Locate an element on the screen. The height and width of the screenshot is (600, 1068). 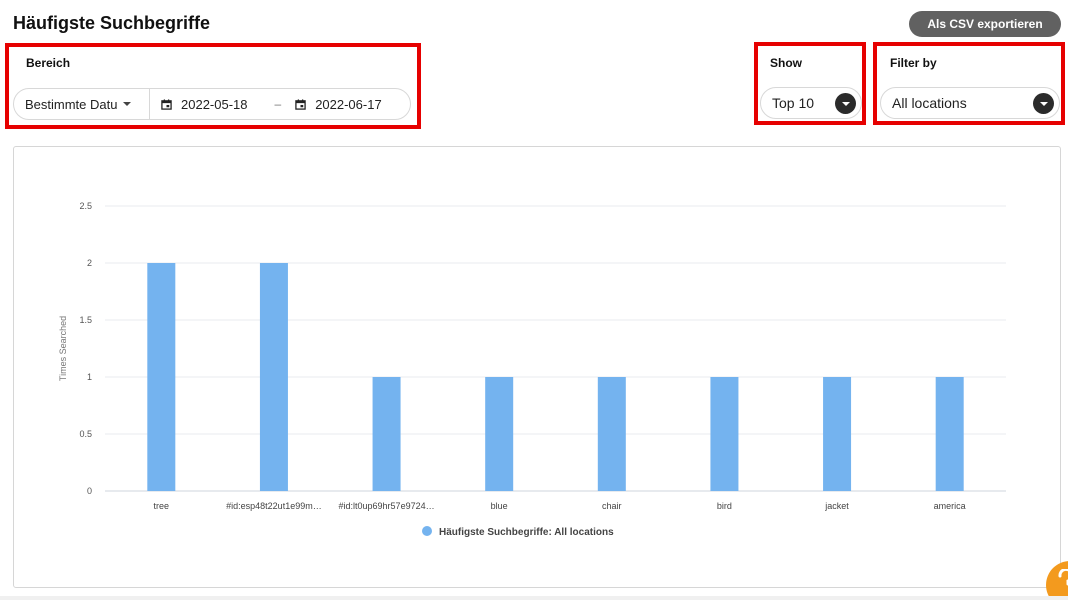
range-label: Bereich is located at coordinates (48, 63).